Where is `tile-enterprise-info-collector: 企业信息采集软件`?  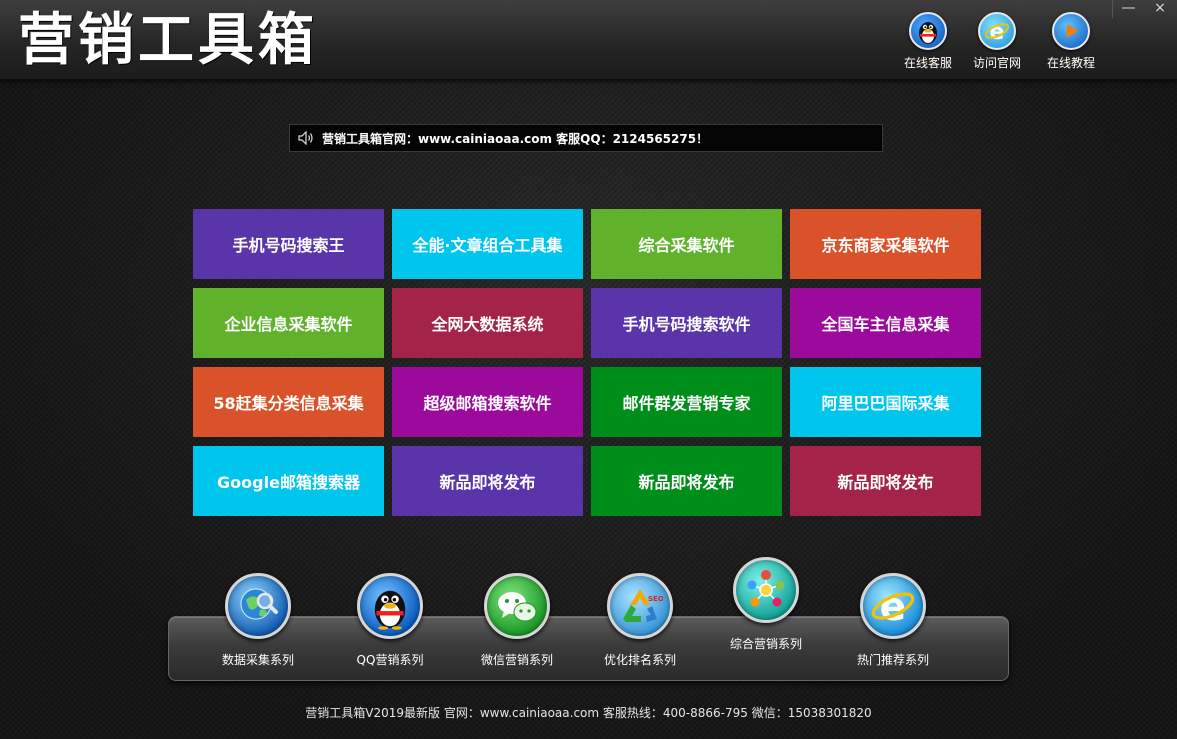 tile-enterprise-info-collector: 企业信息采集软件 is located at coordinates (288, 323).